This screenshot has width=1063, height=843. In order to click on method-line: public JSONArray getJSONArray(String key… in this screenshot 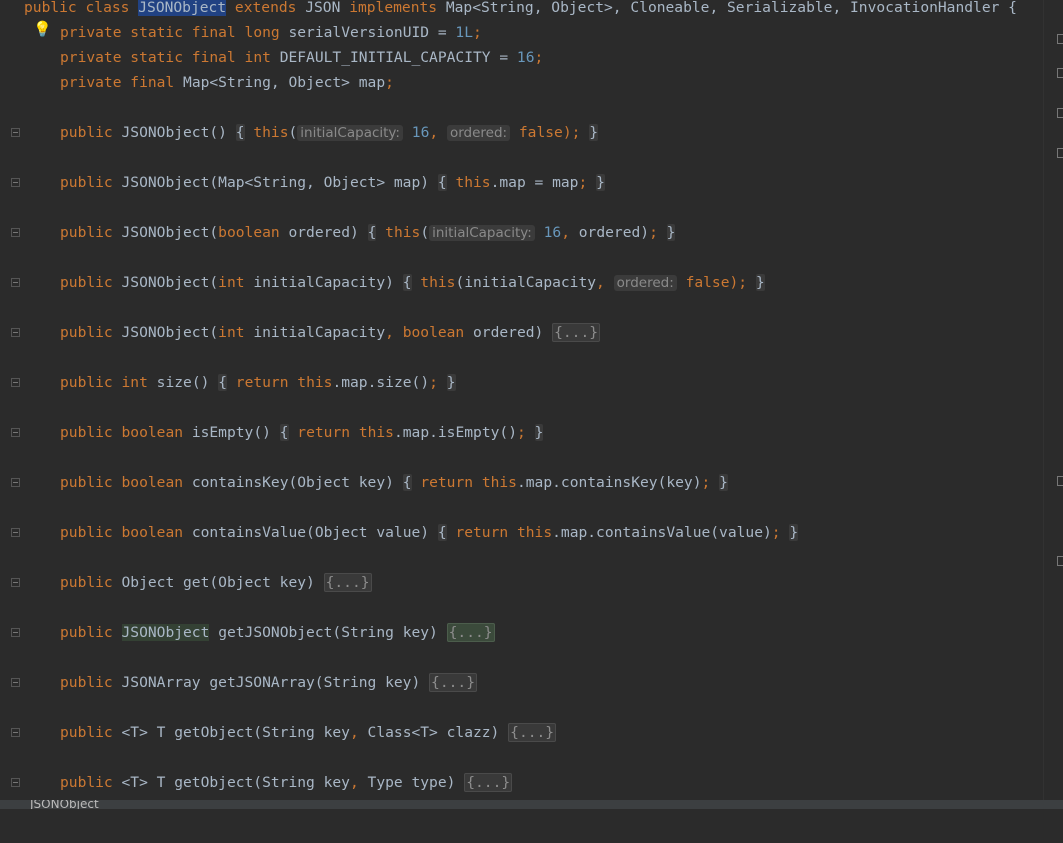, I will do `click(521, 683)`.